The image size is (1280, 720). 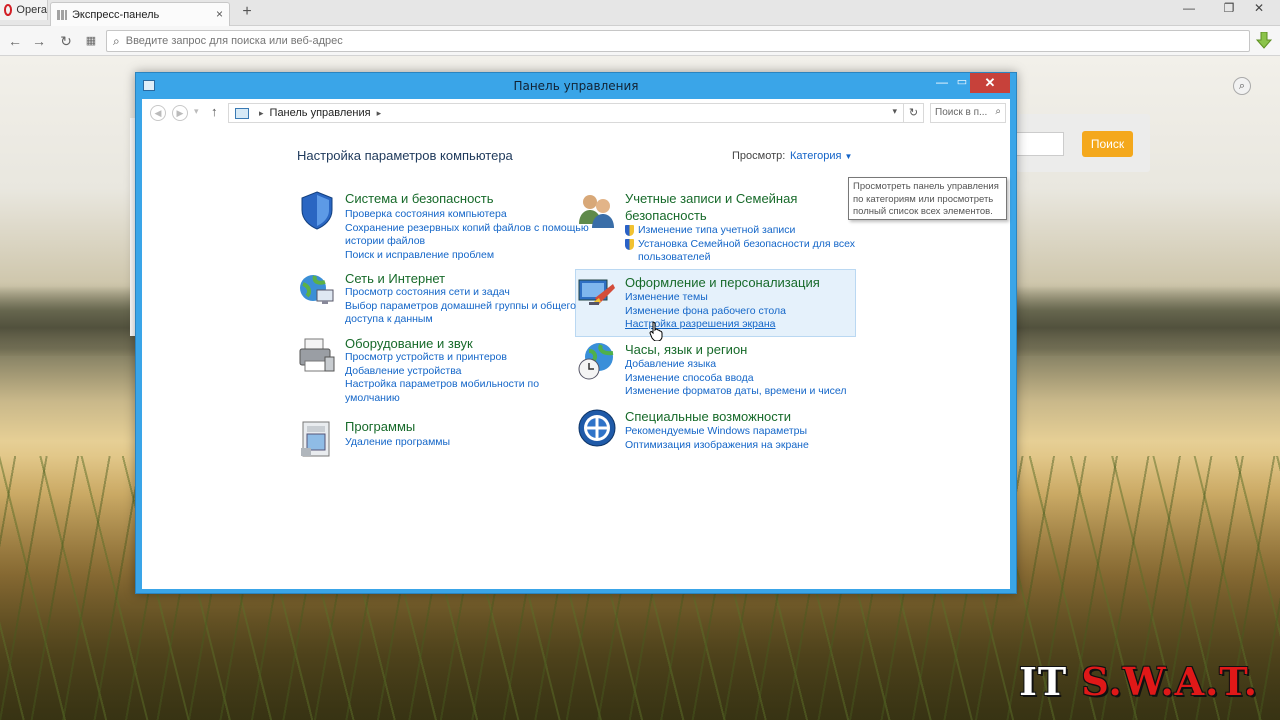 I want to click on forward-button: →, so click(x=39, y=41).